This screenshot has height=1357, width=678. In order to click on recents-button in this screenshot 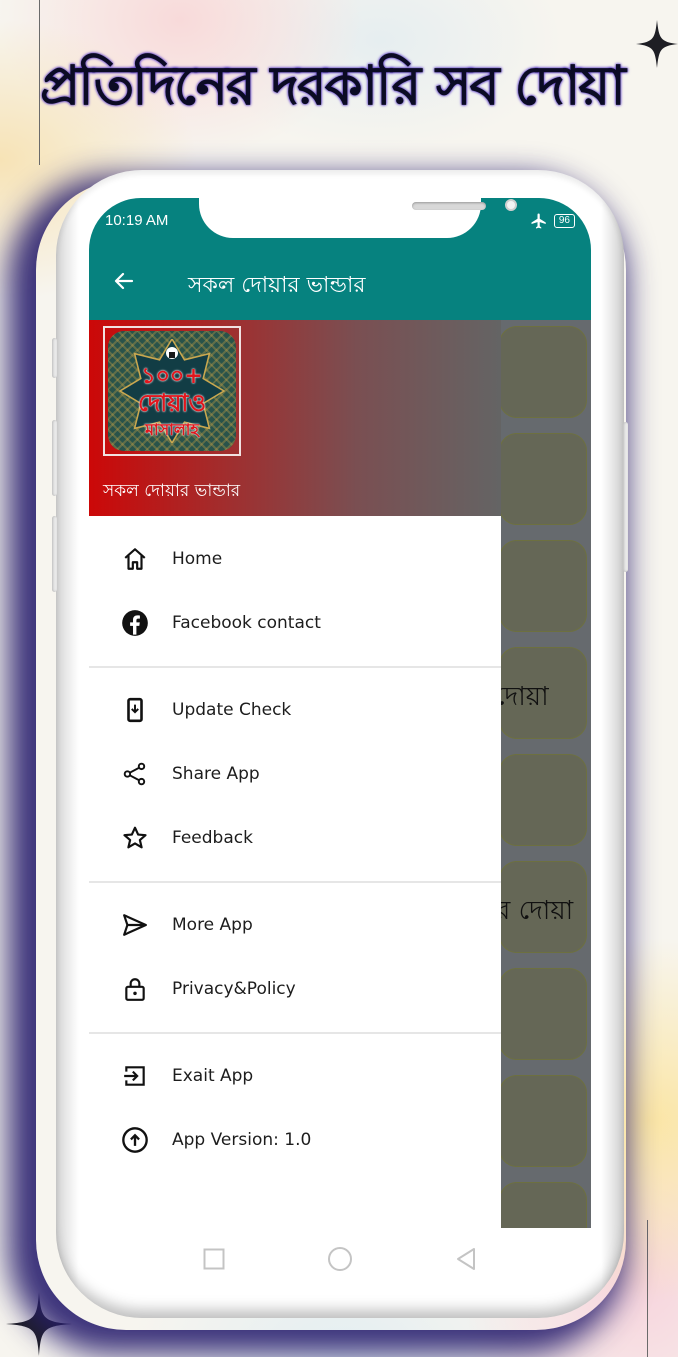, I will do `click(214, 1259)`.